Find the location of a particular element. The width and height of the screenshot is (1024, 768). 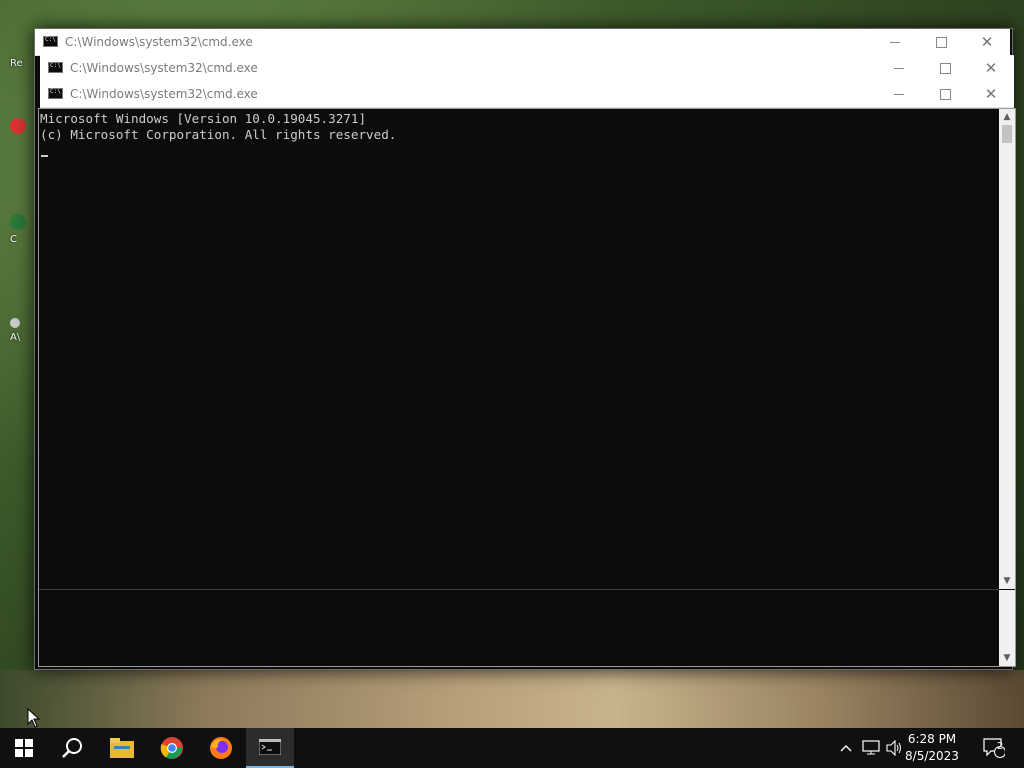

console-split-divider is located at coordinates (519, 589).